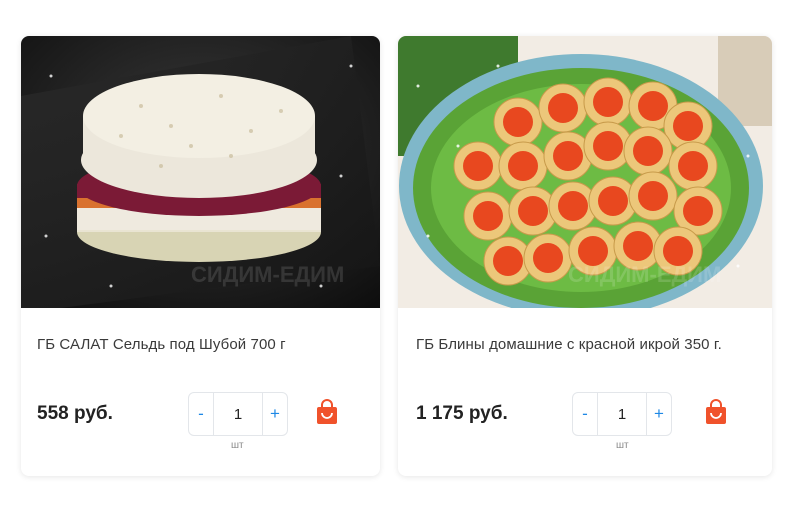 The width and height of the screenshot is (792, 514). I want to click on product-price: 1 175 руб., so click(462, 413).